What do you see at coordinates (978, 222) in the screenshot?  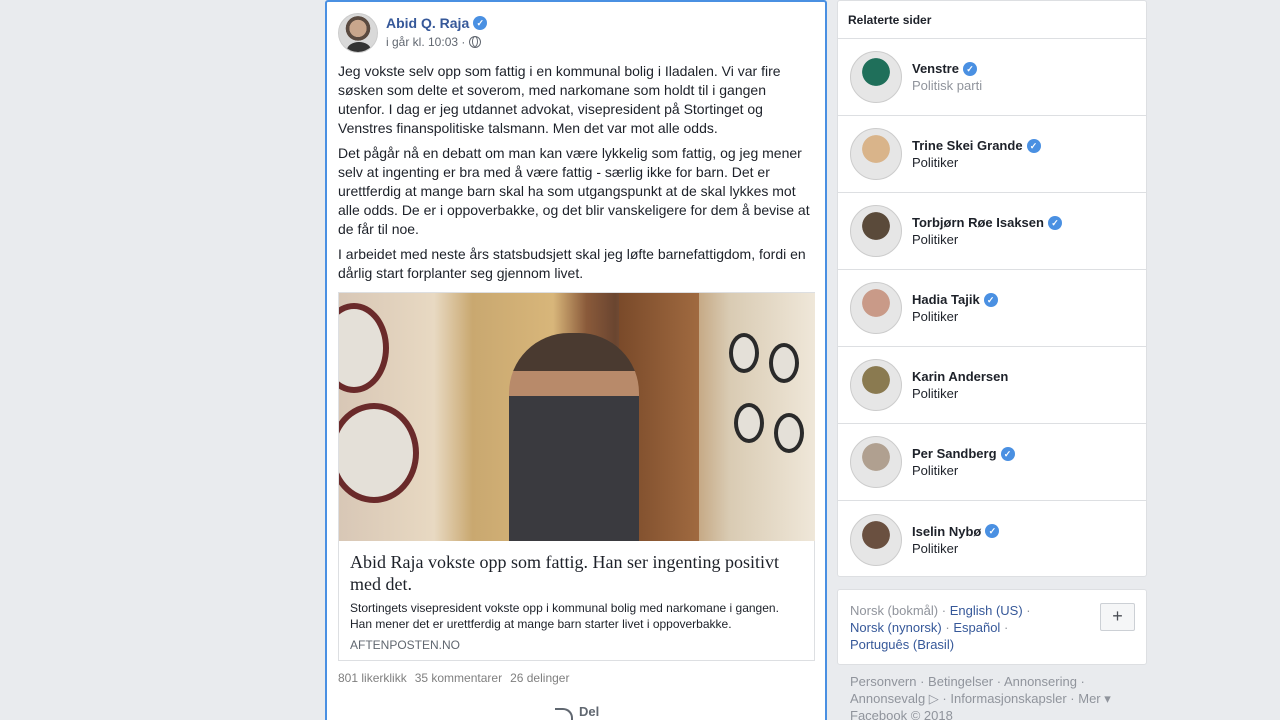 I see `related-page-name: Torbjørn Røe Isaksen` at bounding box center [978, 222].